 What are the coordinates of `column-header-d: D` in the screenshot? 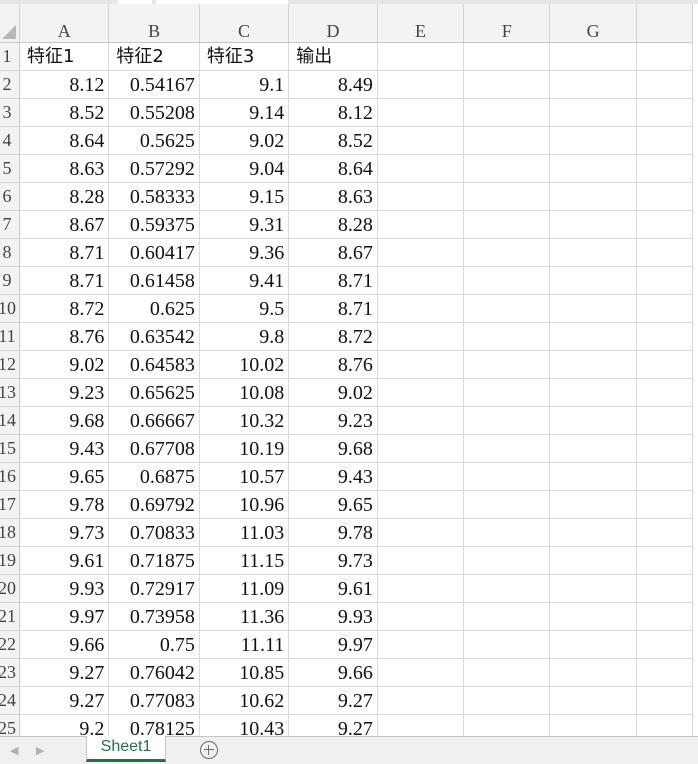 It's located at (333, 23).